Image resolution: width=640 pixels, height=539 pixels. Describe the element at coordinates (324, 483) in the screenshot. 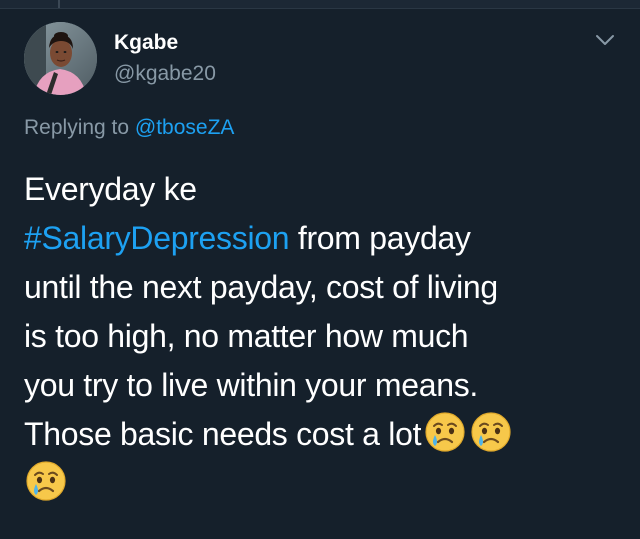

I see `tweet-text-line` at that location.